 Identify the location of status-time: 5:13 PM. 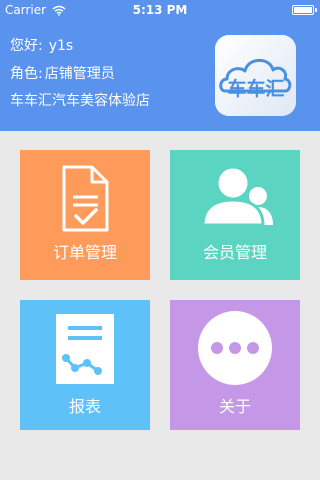
(160, 10).